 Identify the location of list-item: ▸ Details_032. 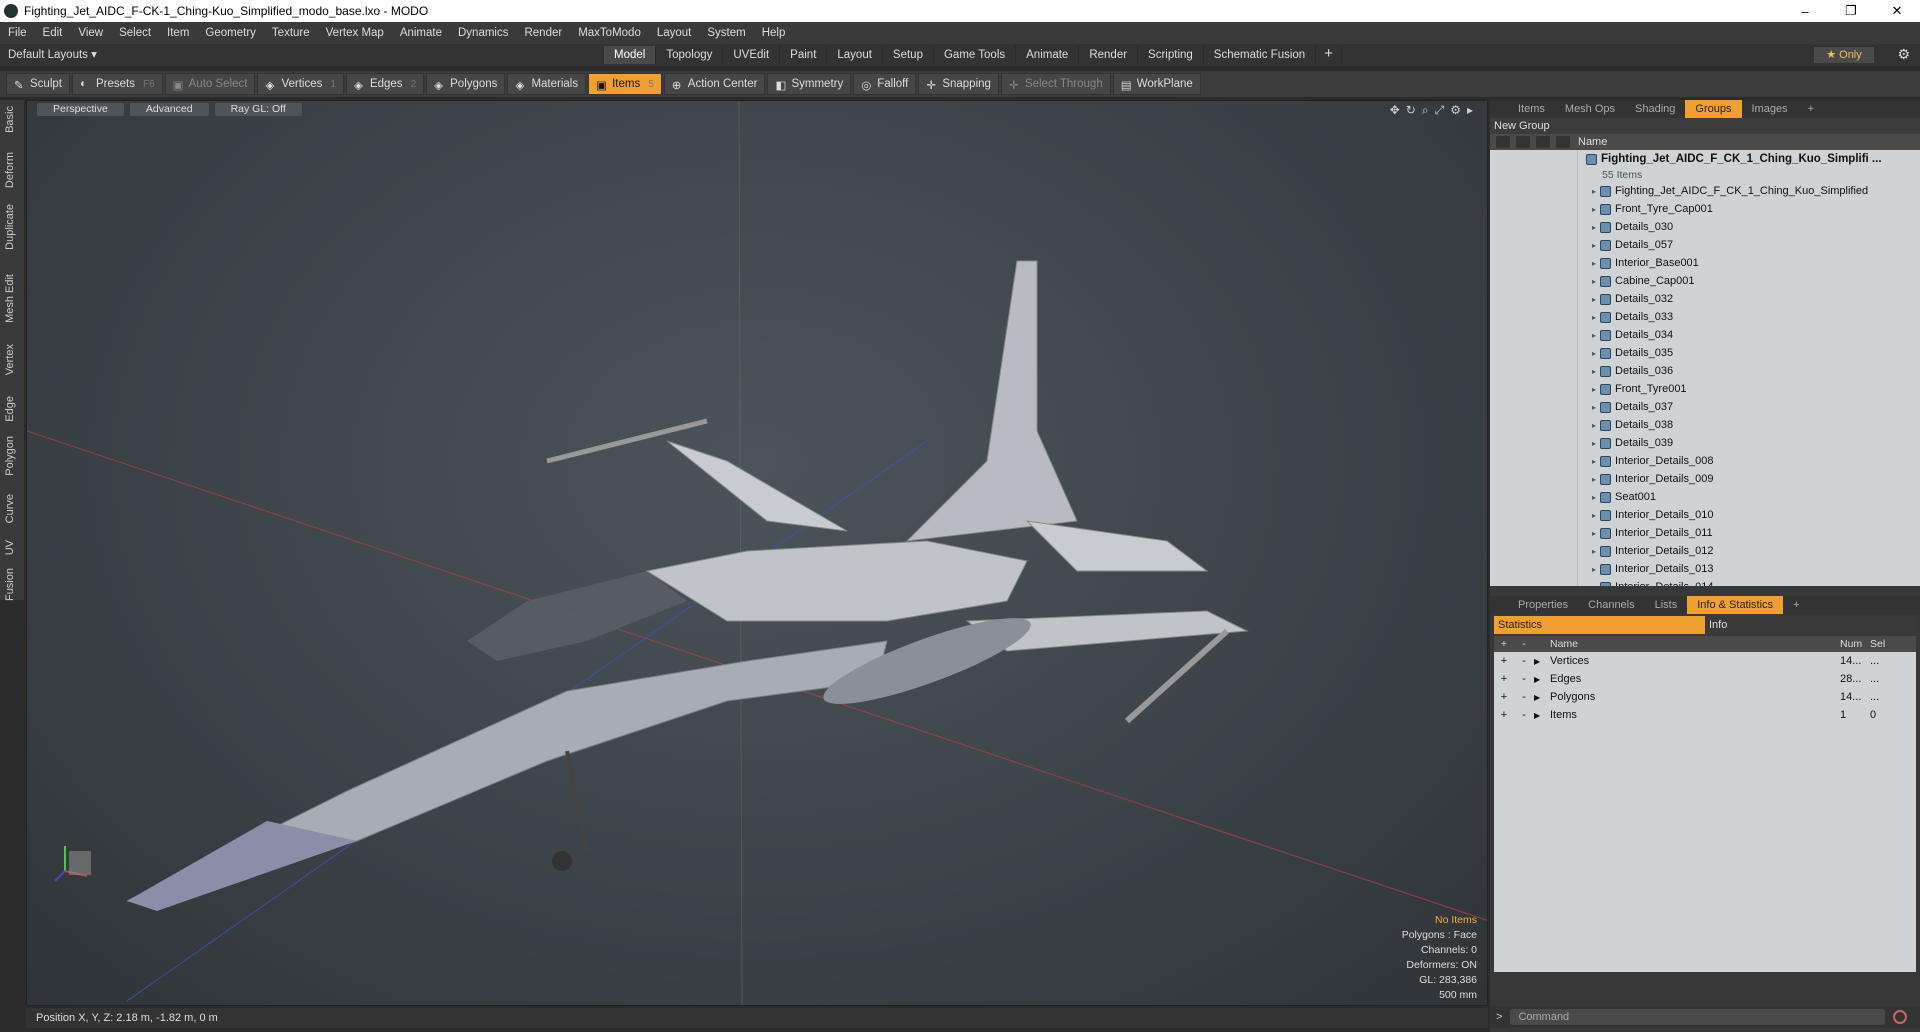
(1705, 299).